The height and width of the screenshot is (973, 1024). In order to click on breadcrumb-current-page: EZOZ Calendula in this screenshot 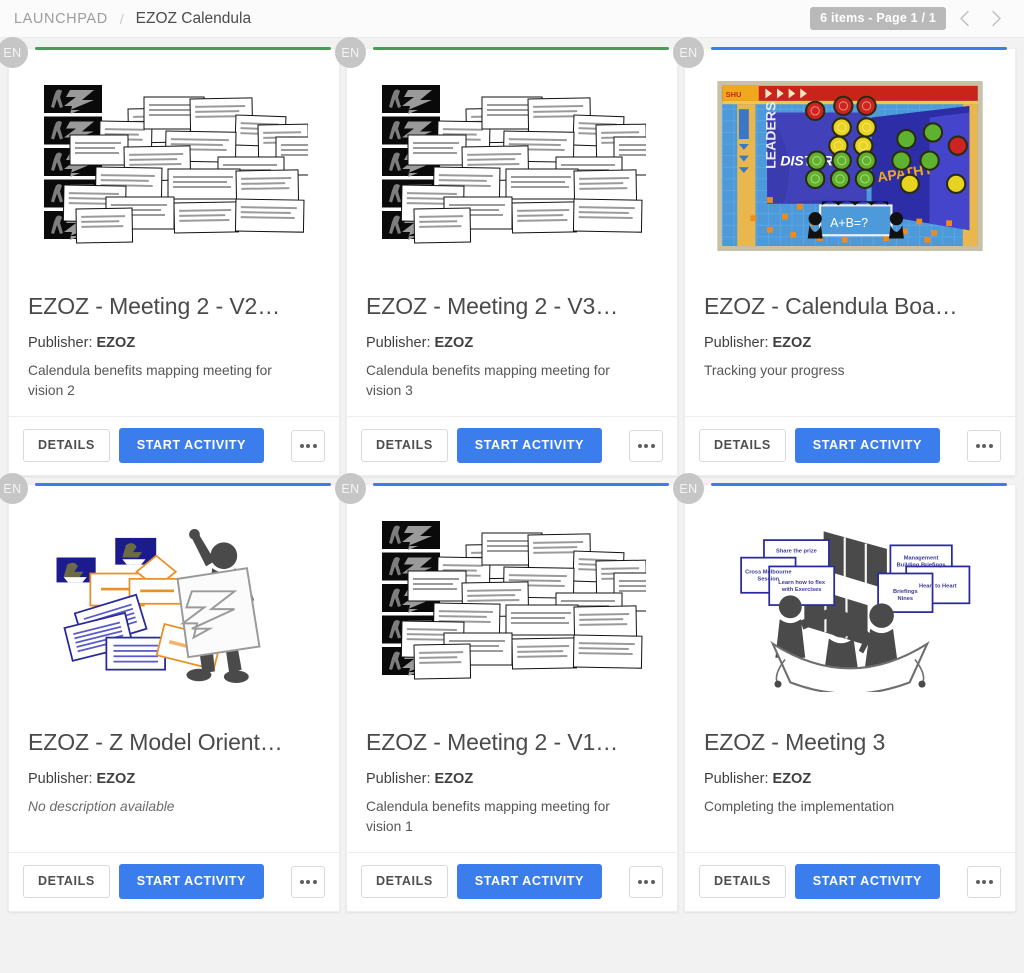, I will do `click(193, 18)`.